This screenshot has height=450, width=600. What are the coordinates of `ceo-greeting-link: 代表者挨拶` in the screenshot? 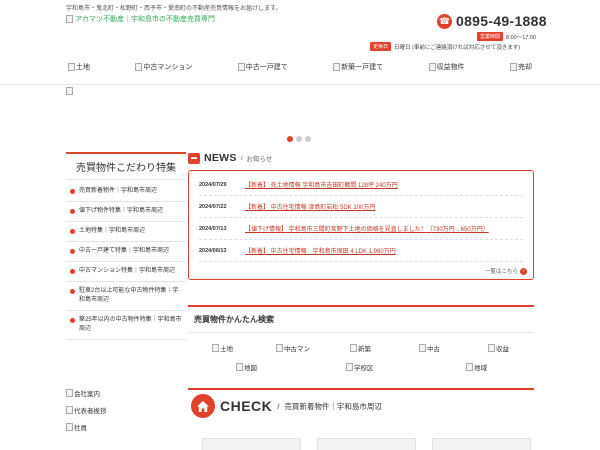 It's located at (86, 410).